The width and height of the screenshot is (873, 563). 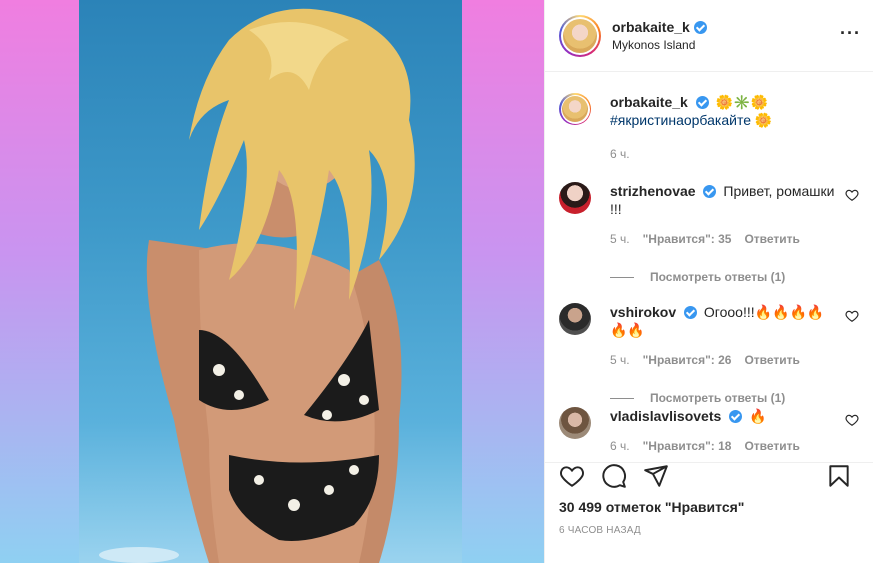 I want to click on bookmark-icon, so click(x=839, y=476).